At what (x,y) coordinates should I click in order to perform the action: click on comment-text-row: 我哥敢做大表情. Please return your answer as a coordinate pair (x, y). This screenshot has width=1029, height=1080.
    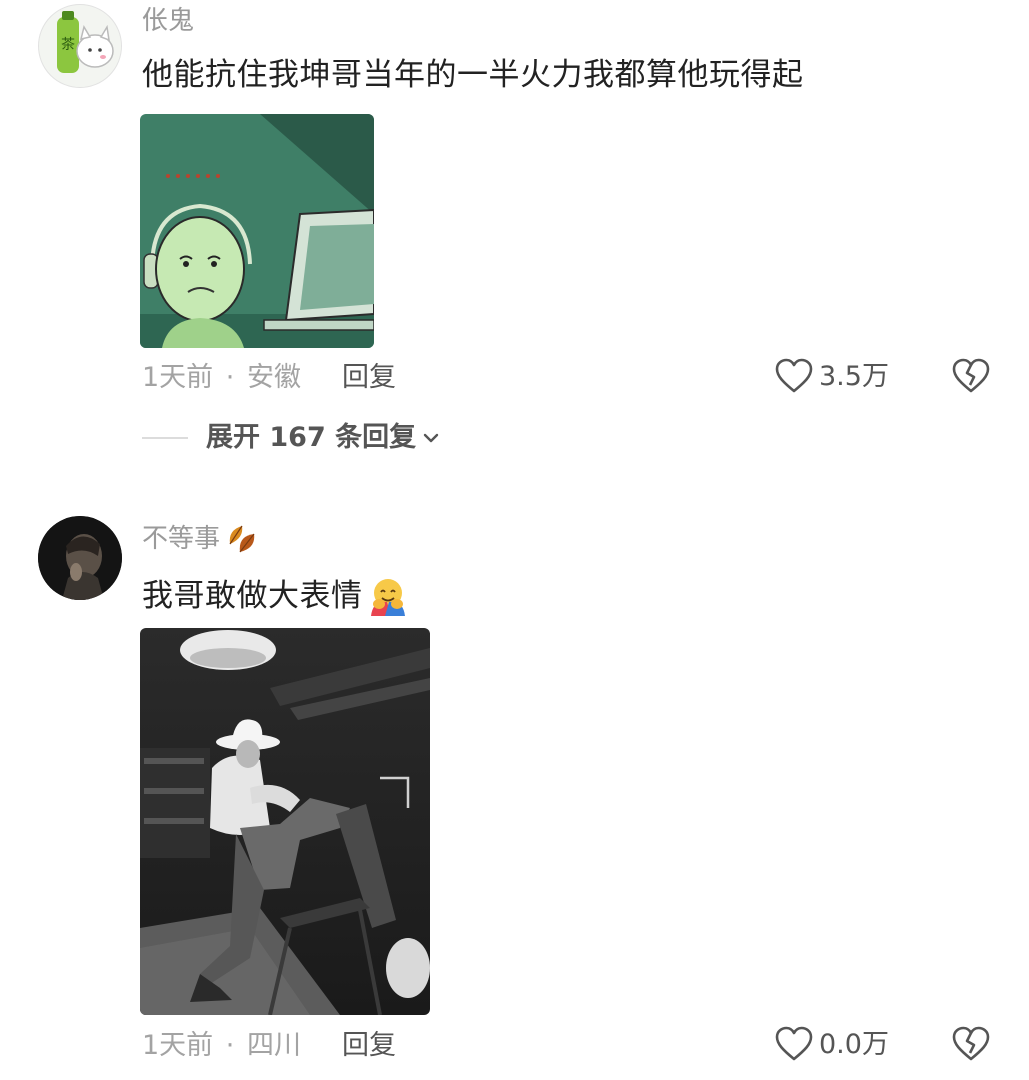
    Looking at the image, I should click on (275, 596).